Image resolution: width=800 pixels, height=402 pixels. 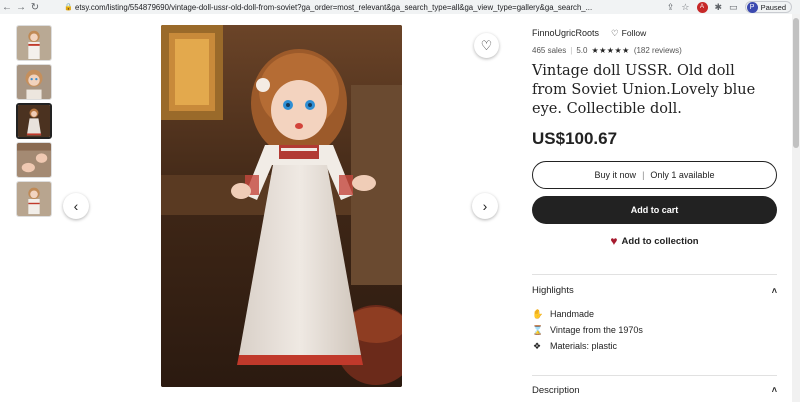 What do you see at coordinates (660, 241) in the screenshot?
I see `add-to-collection-label: Add to collection` at bounding box center [660, 241].